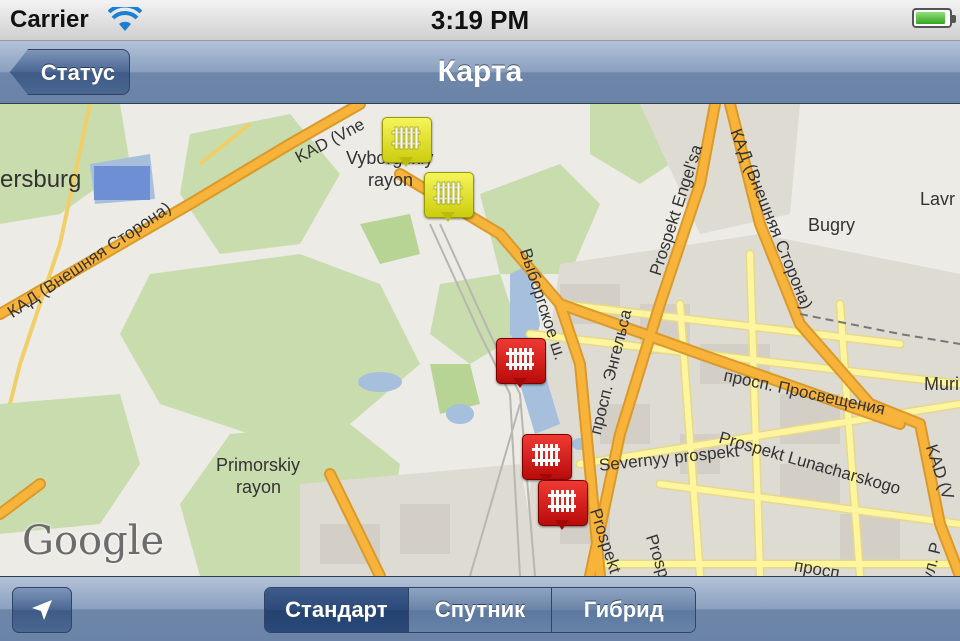 This screenshot has height=641, width=960. Describe the element at coordinates (623, 610) in the screenshot. I see `segment-hybrid: Гибрид` at that location.